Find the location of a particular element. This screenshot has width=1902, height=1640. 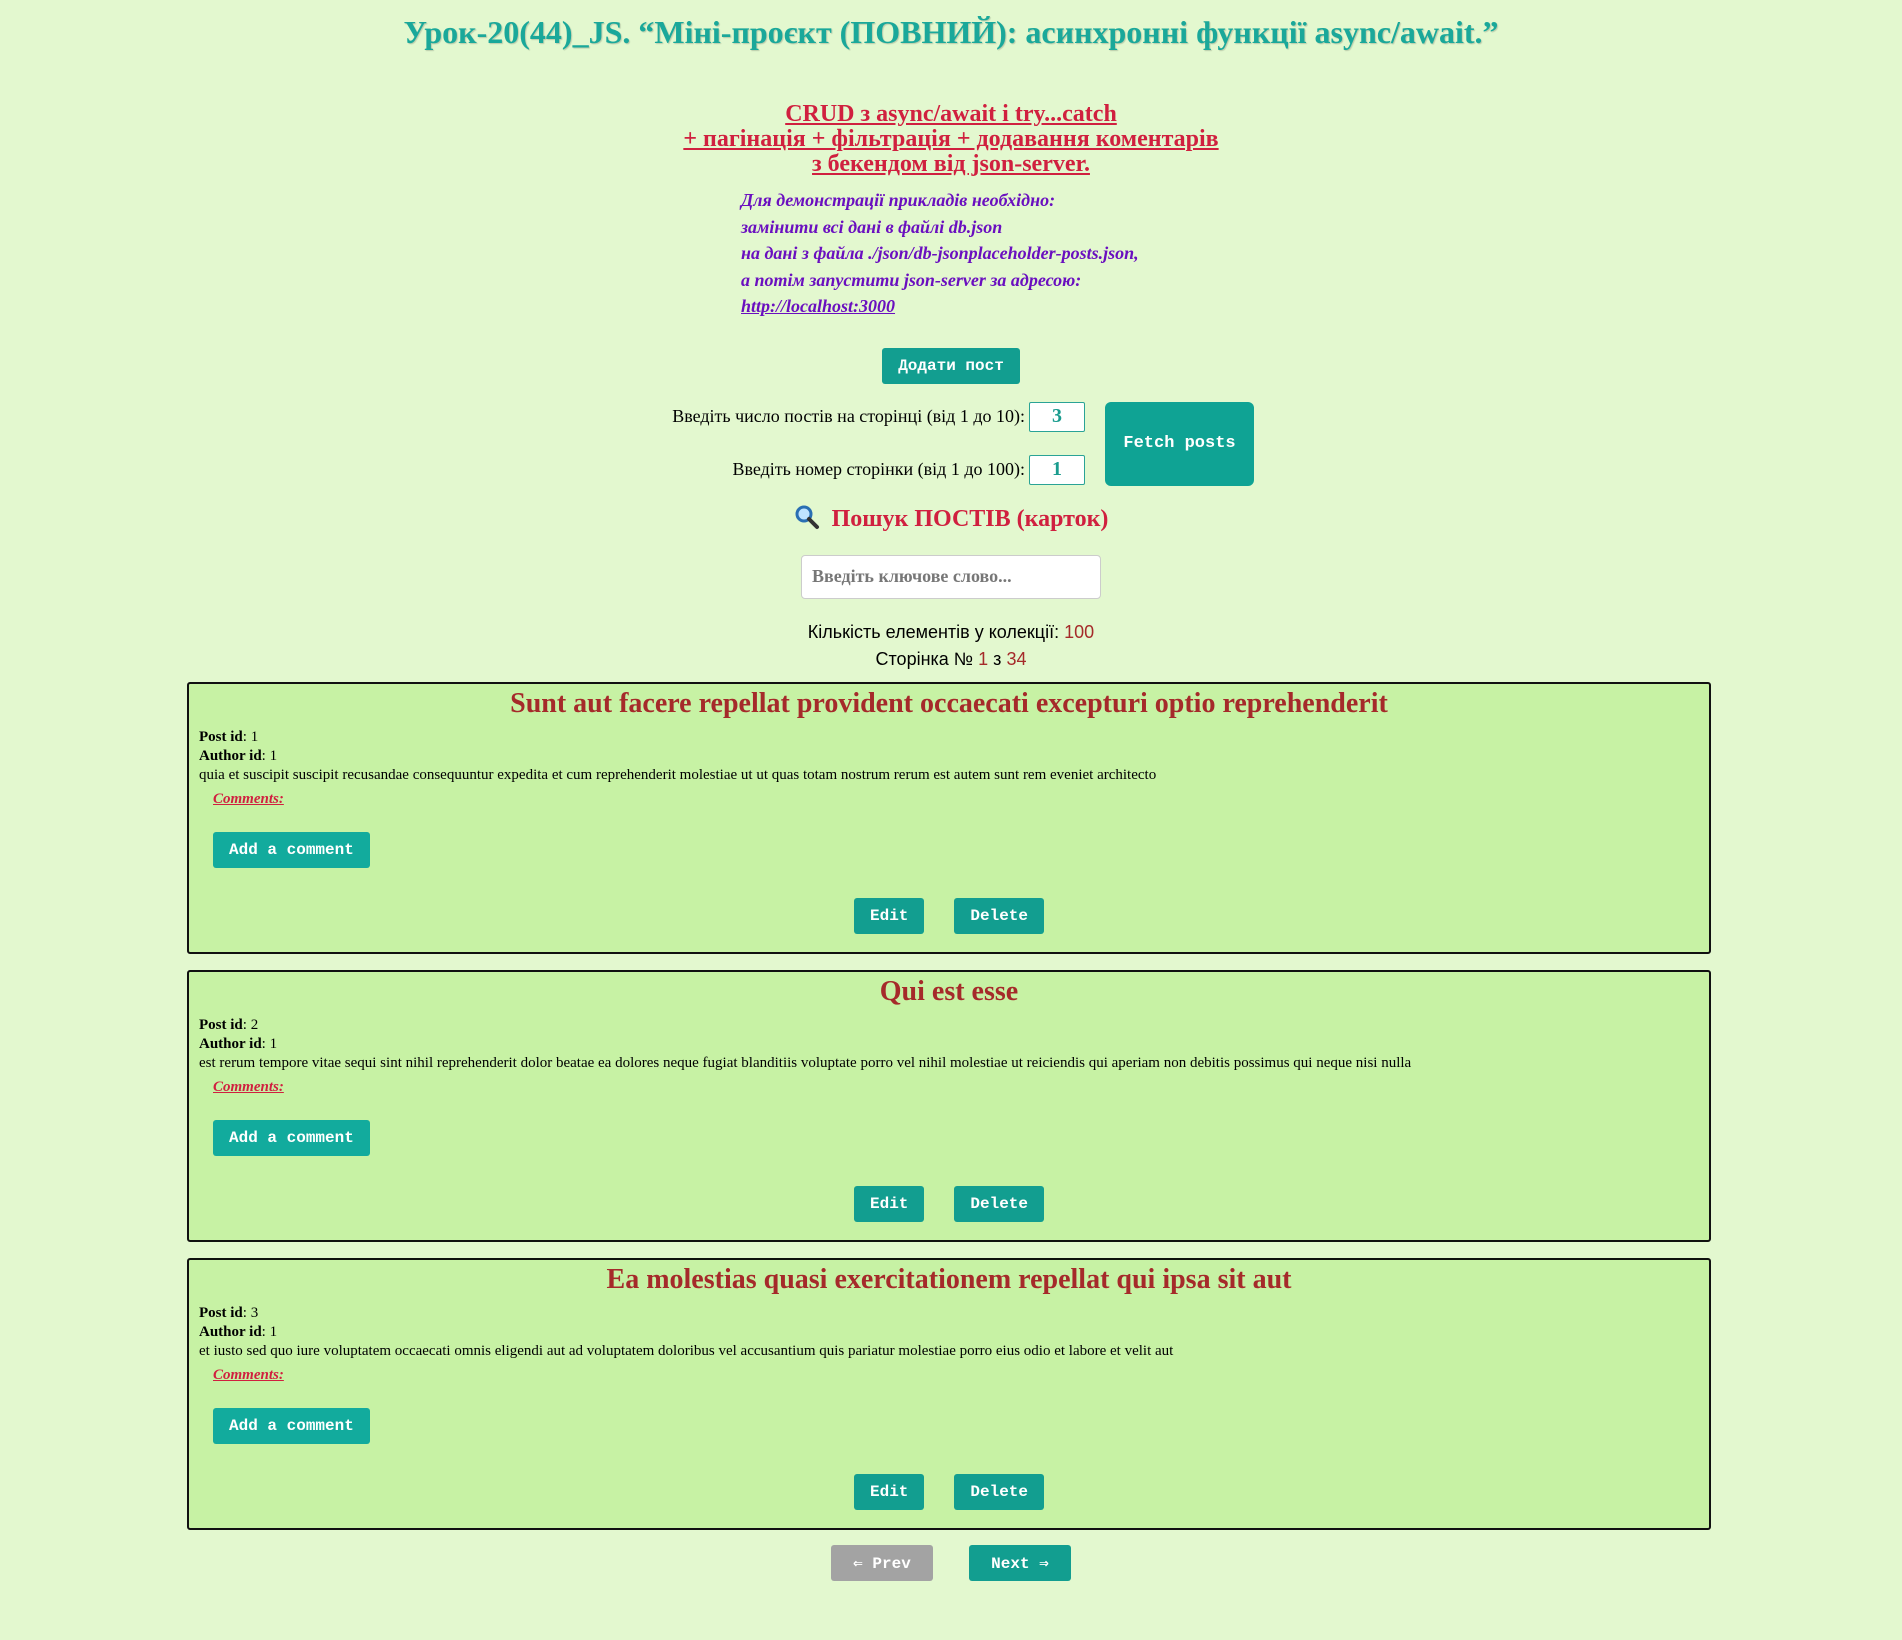

post-id-value: 1 is located at coordinates (254, 736).